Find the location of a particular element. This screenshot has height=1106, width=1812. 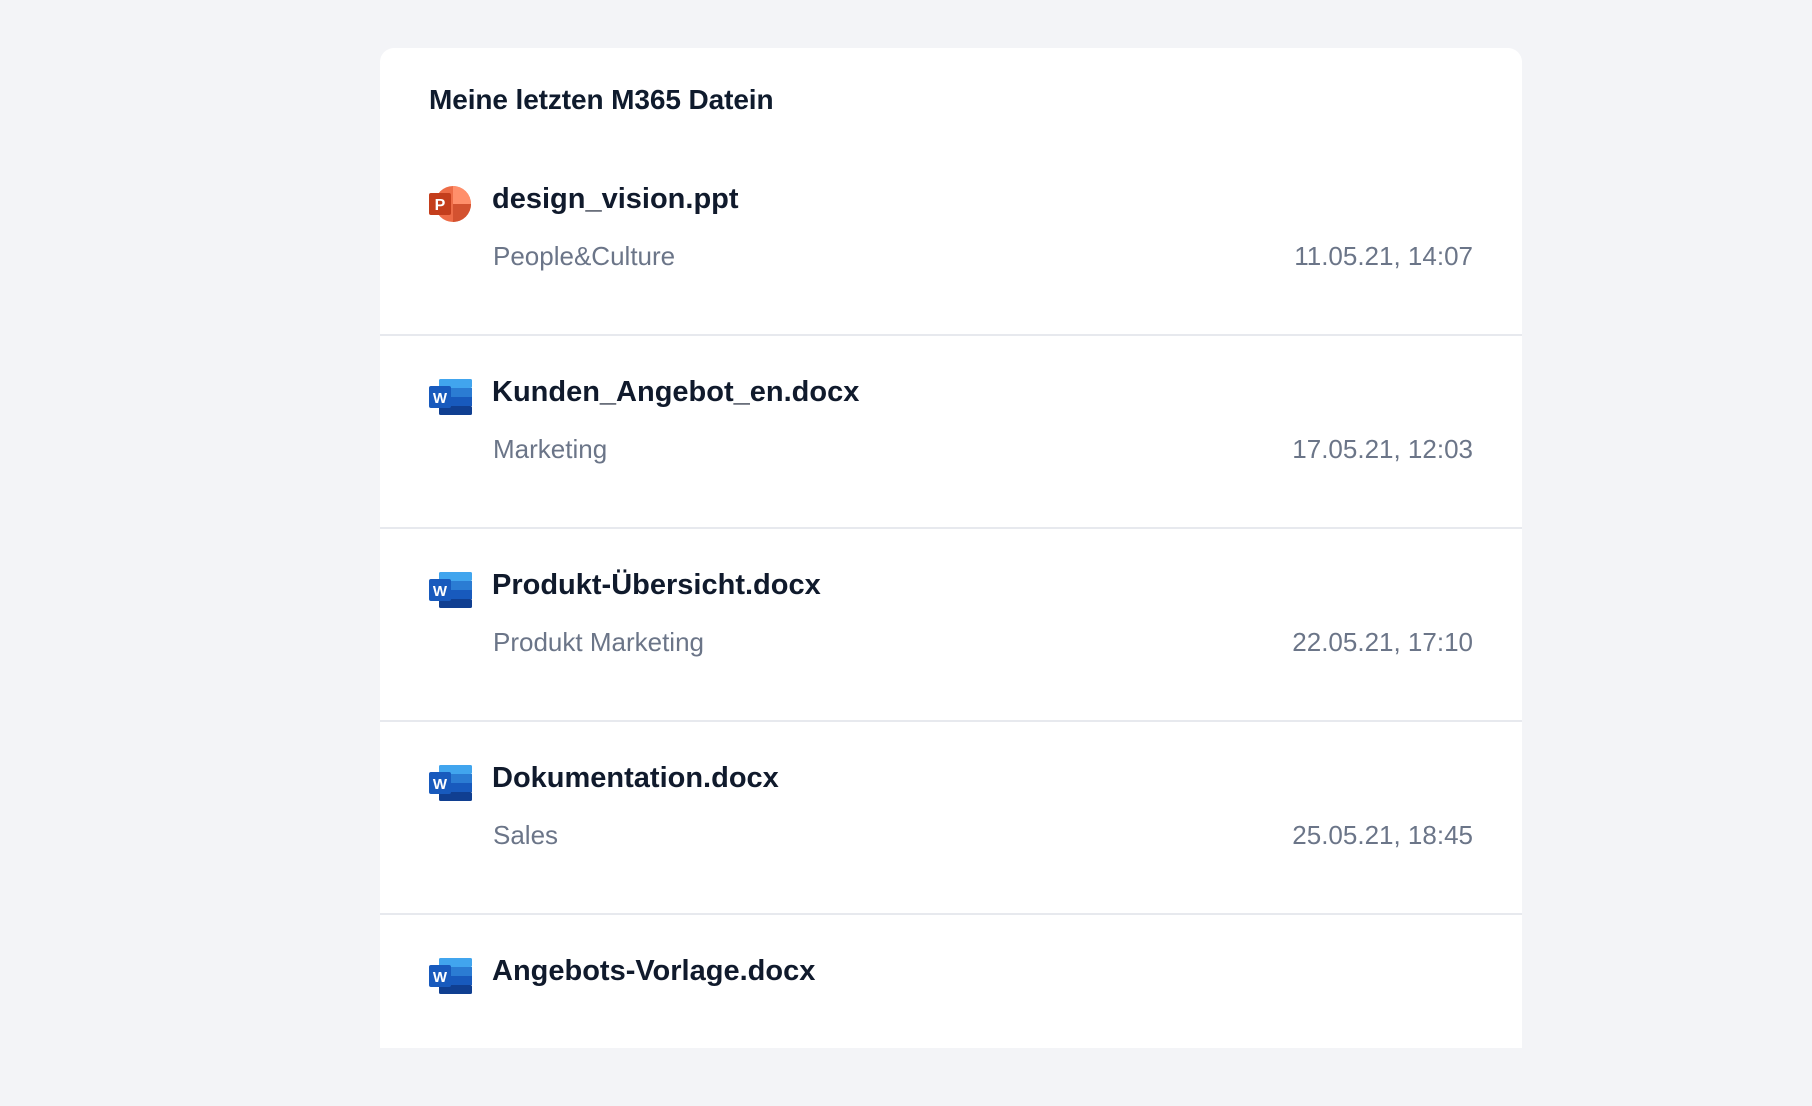

file-date: 22.05.21, 17:10 is located at coordinates (1382, 642).